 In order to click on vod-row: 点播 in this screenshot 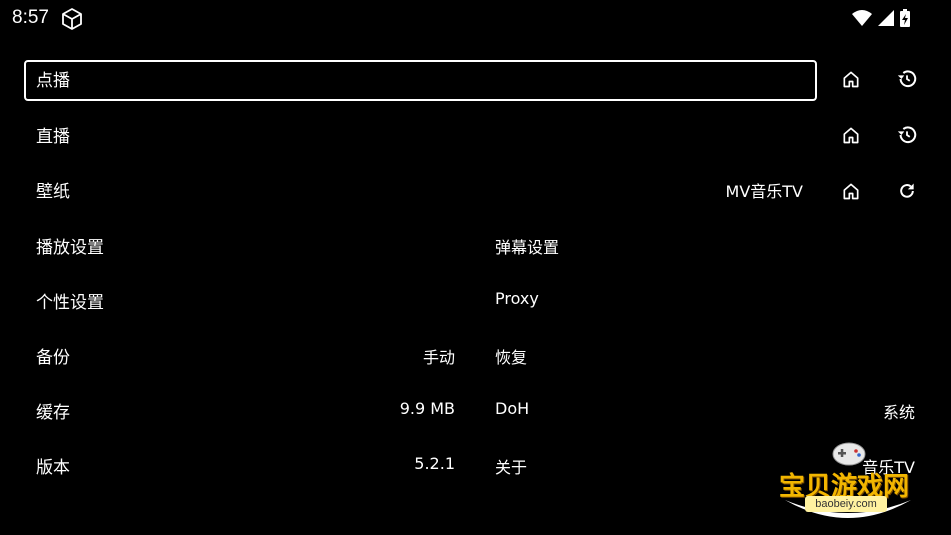, I will do `click(475, 78)`.